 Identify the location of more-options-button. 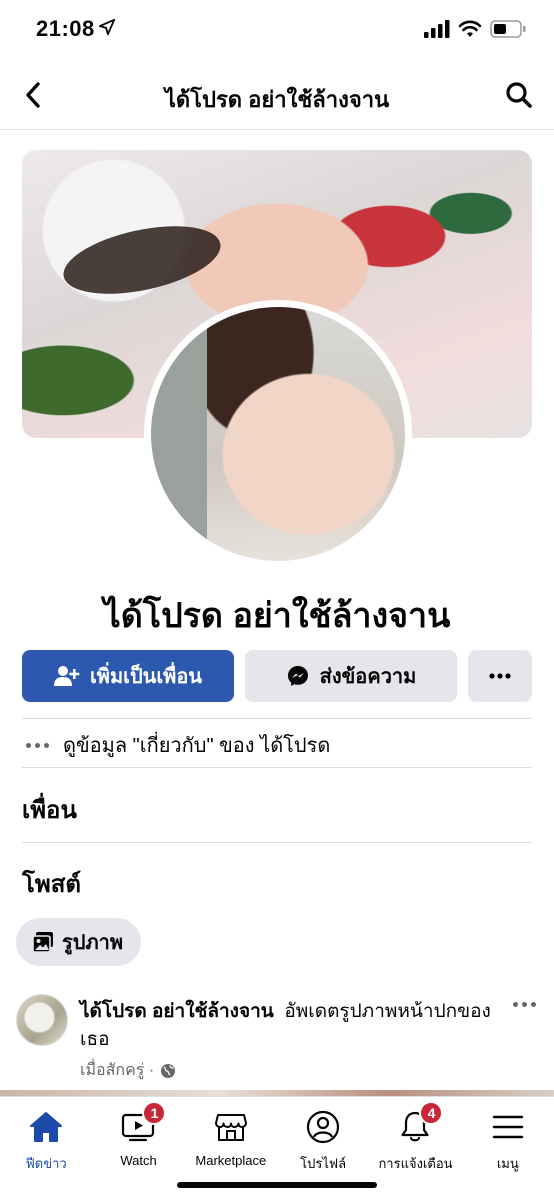
(500, 676).